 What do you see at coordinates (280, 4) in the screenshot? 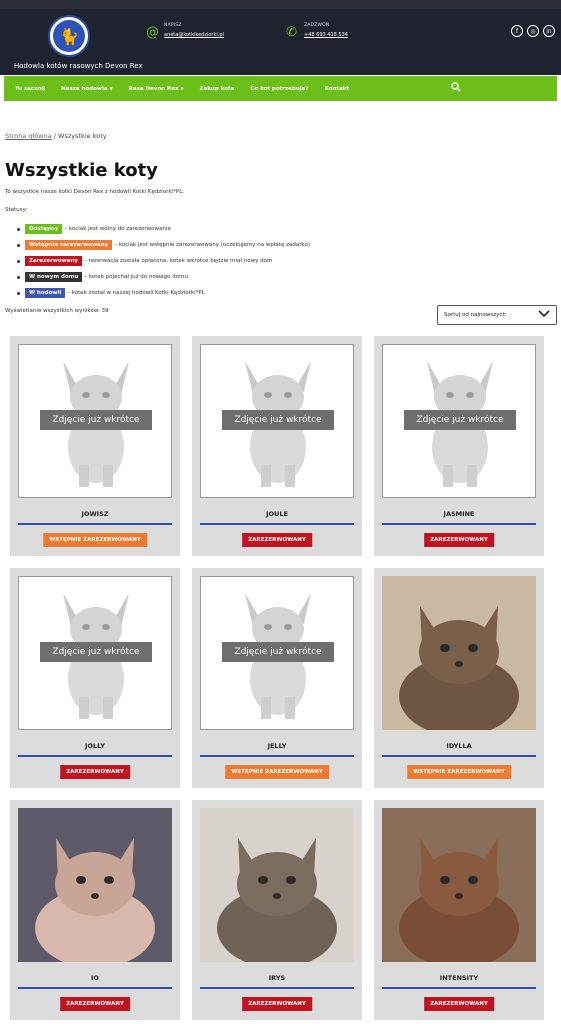
I see `top-strip` at bounding box center [280, 4].